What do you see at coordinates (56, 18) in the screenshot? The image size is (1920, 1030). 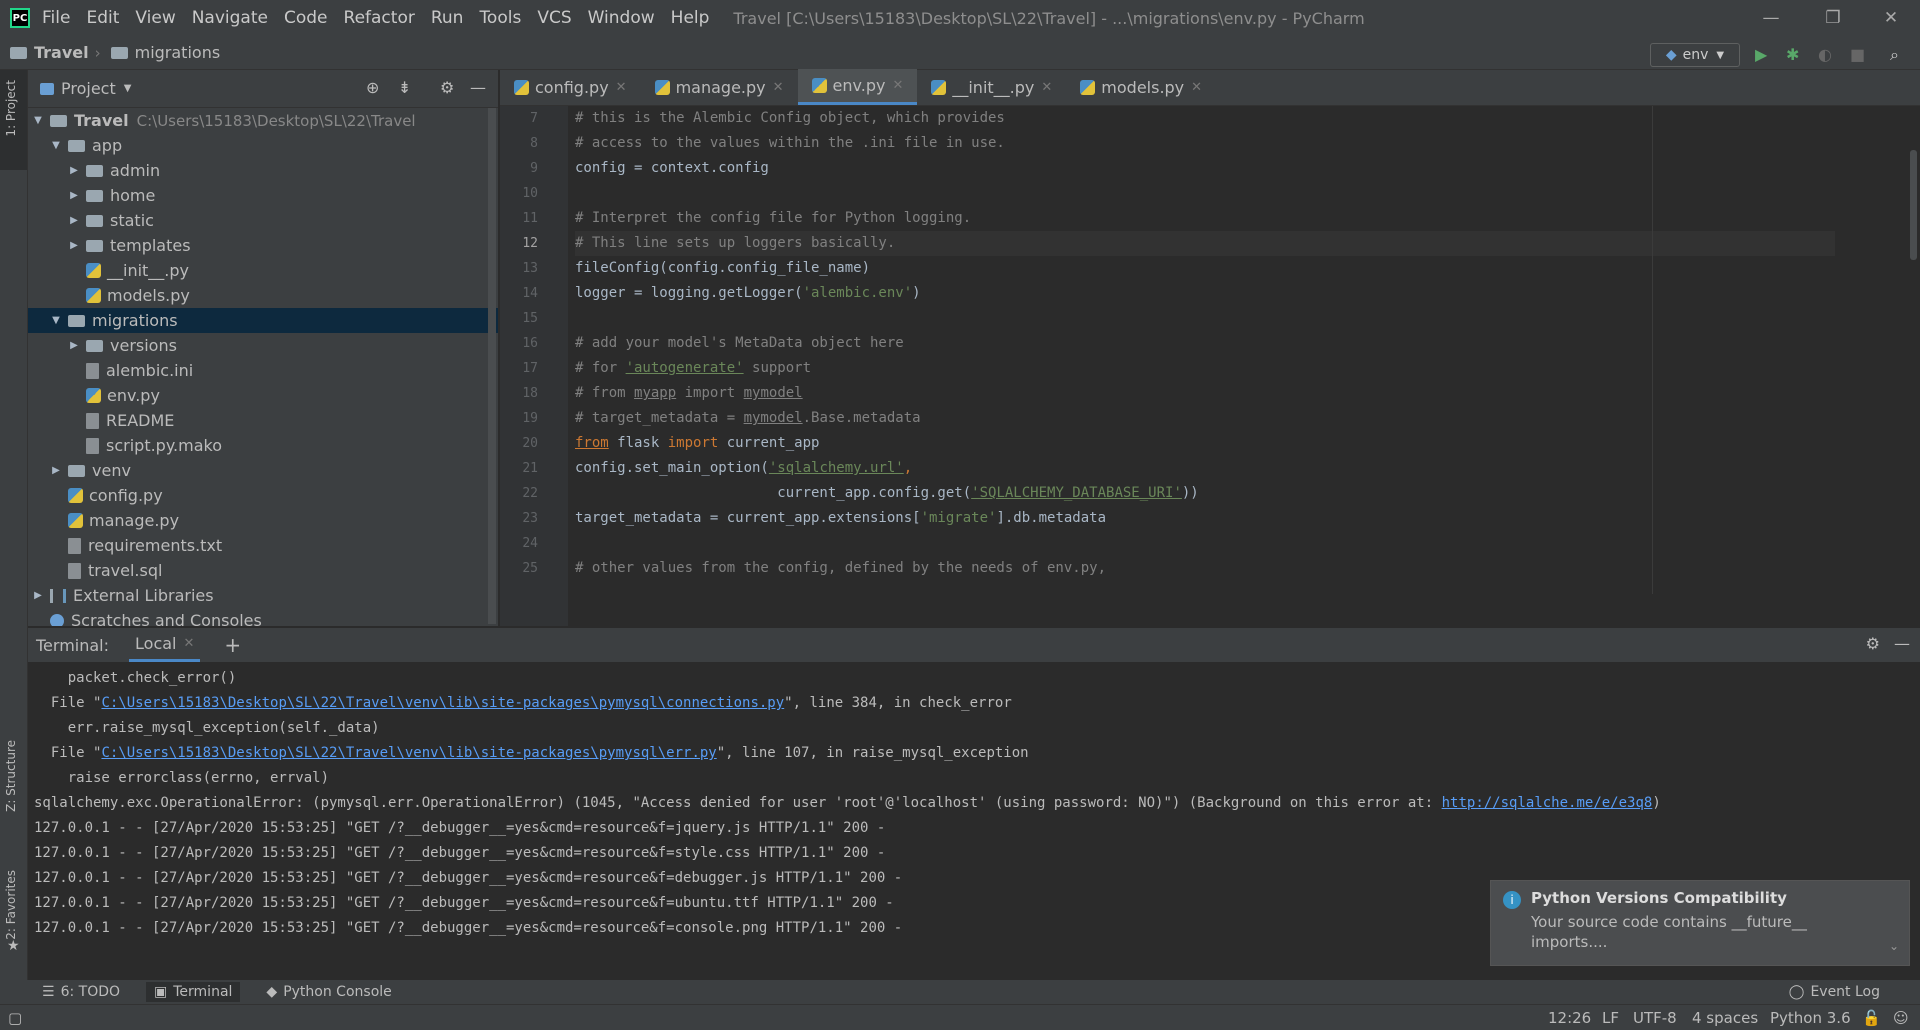 I see `menu-file: File` at bounding box center [56, 18].